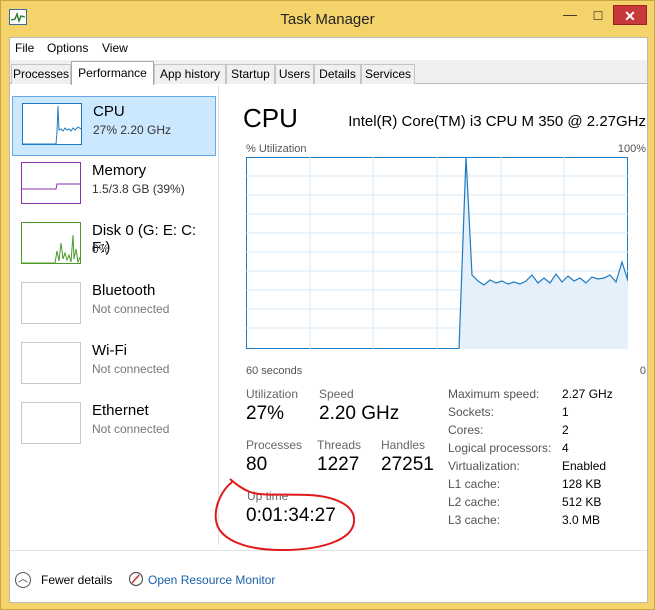 This screenshot has width=655, height=610. What do you see at coordinates (24, 48) in the screenshot?
I see `menu-file: File` at bounding box center [24, 48].